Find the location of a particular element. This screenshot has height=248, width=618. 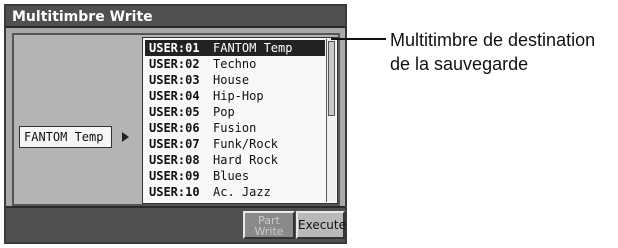

list-item: USER:09 Blues is located at coordinates (235, 176).